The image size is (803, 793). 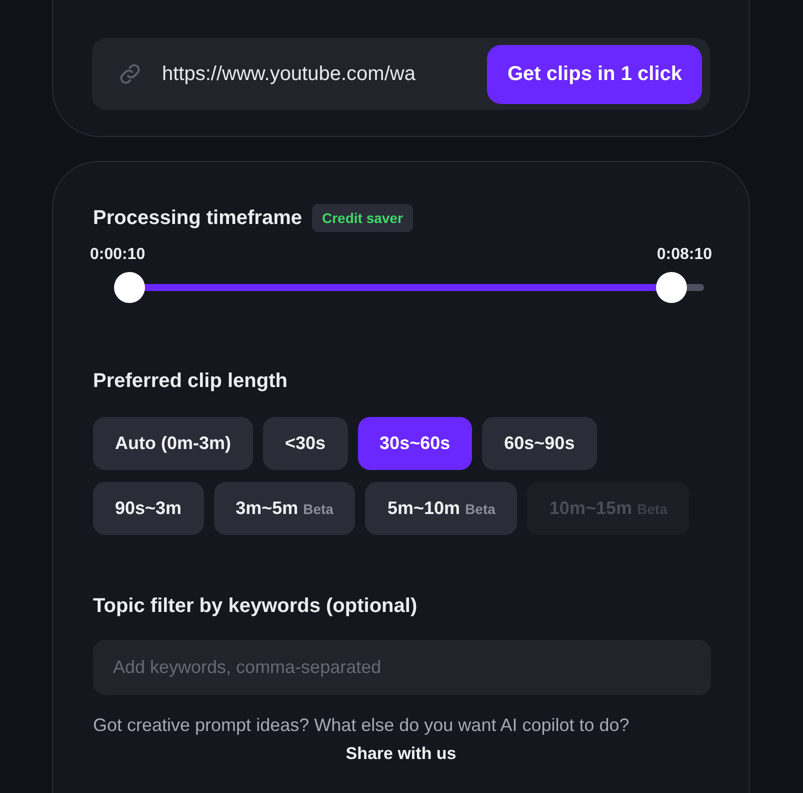 What do you see at coordinates (401, 754) in the screenshot?
I see `share-link: Share with us` at bounding box center [401, 754].